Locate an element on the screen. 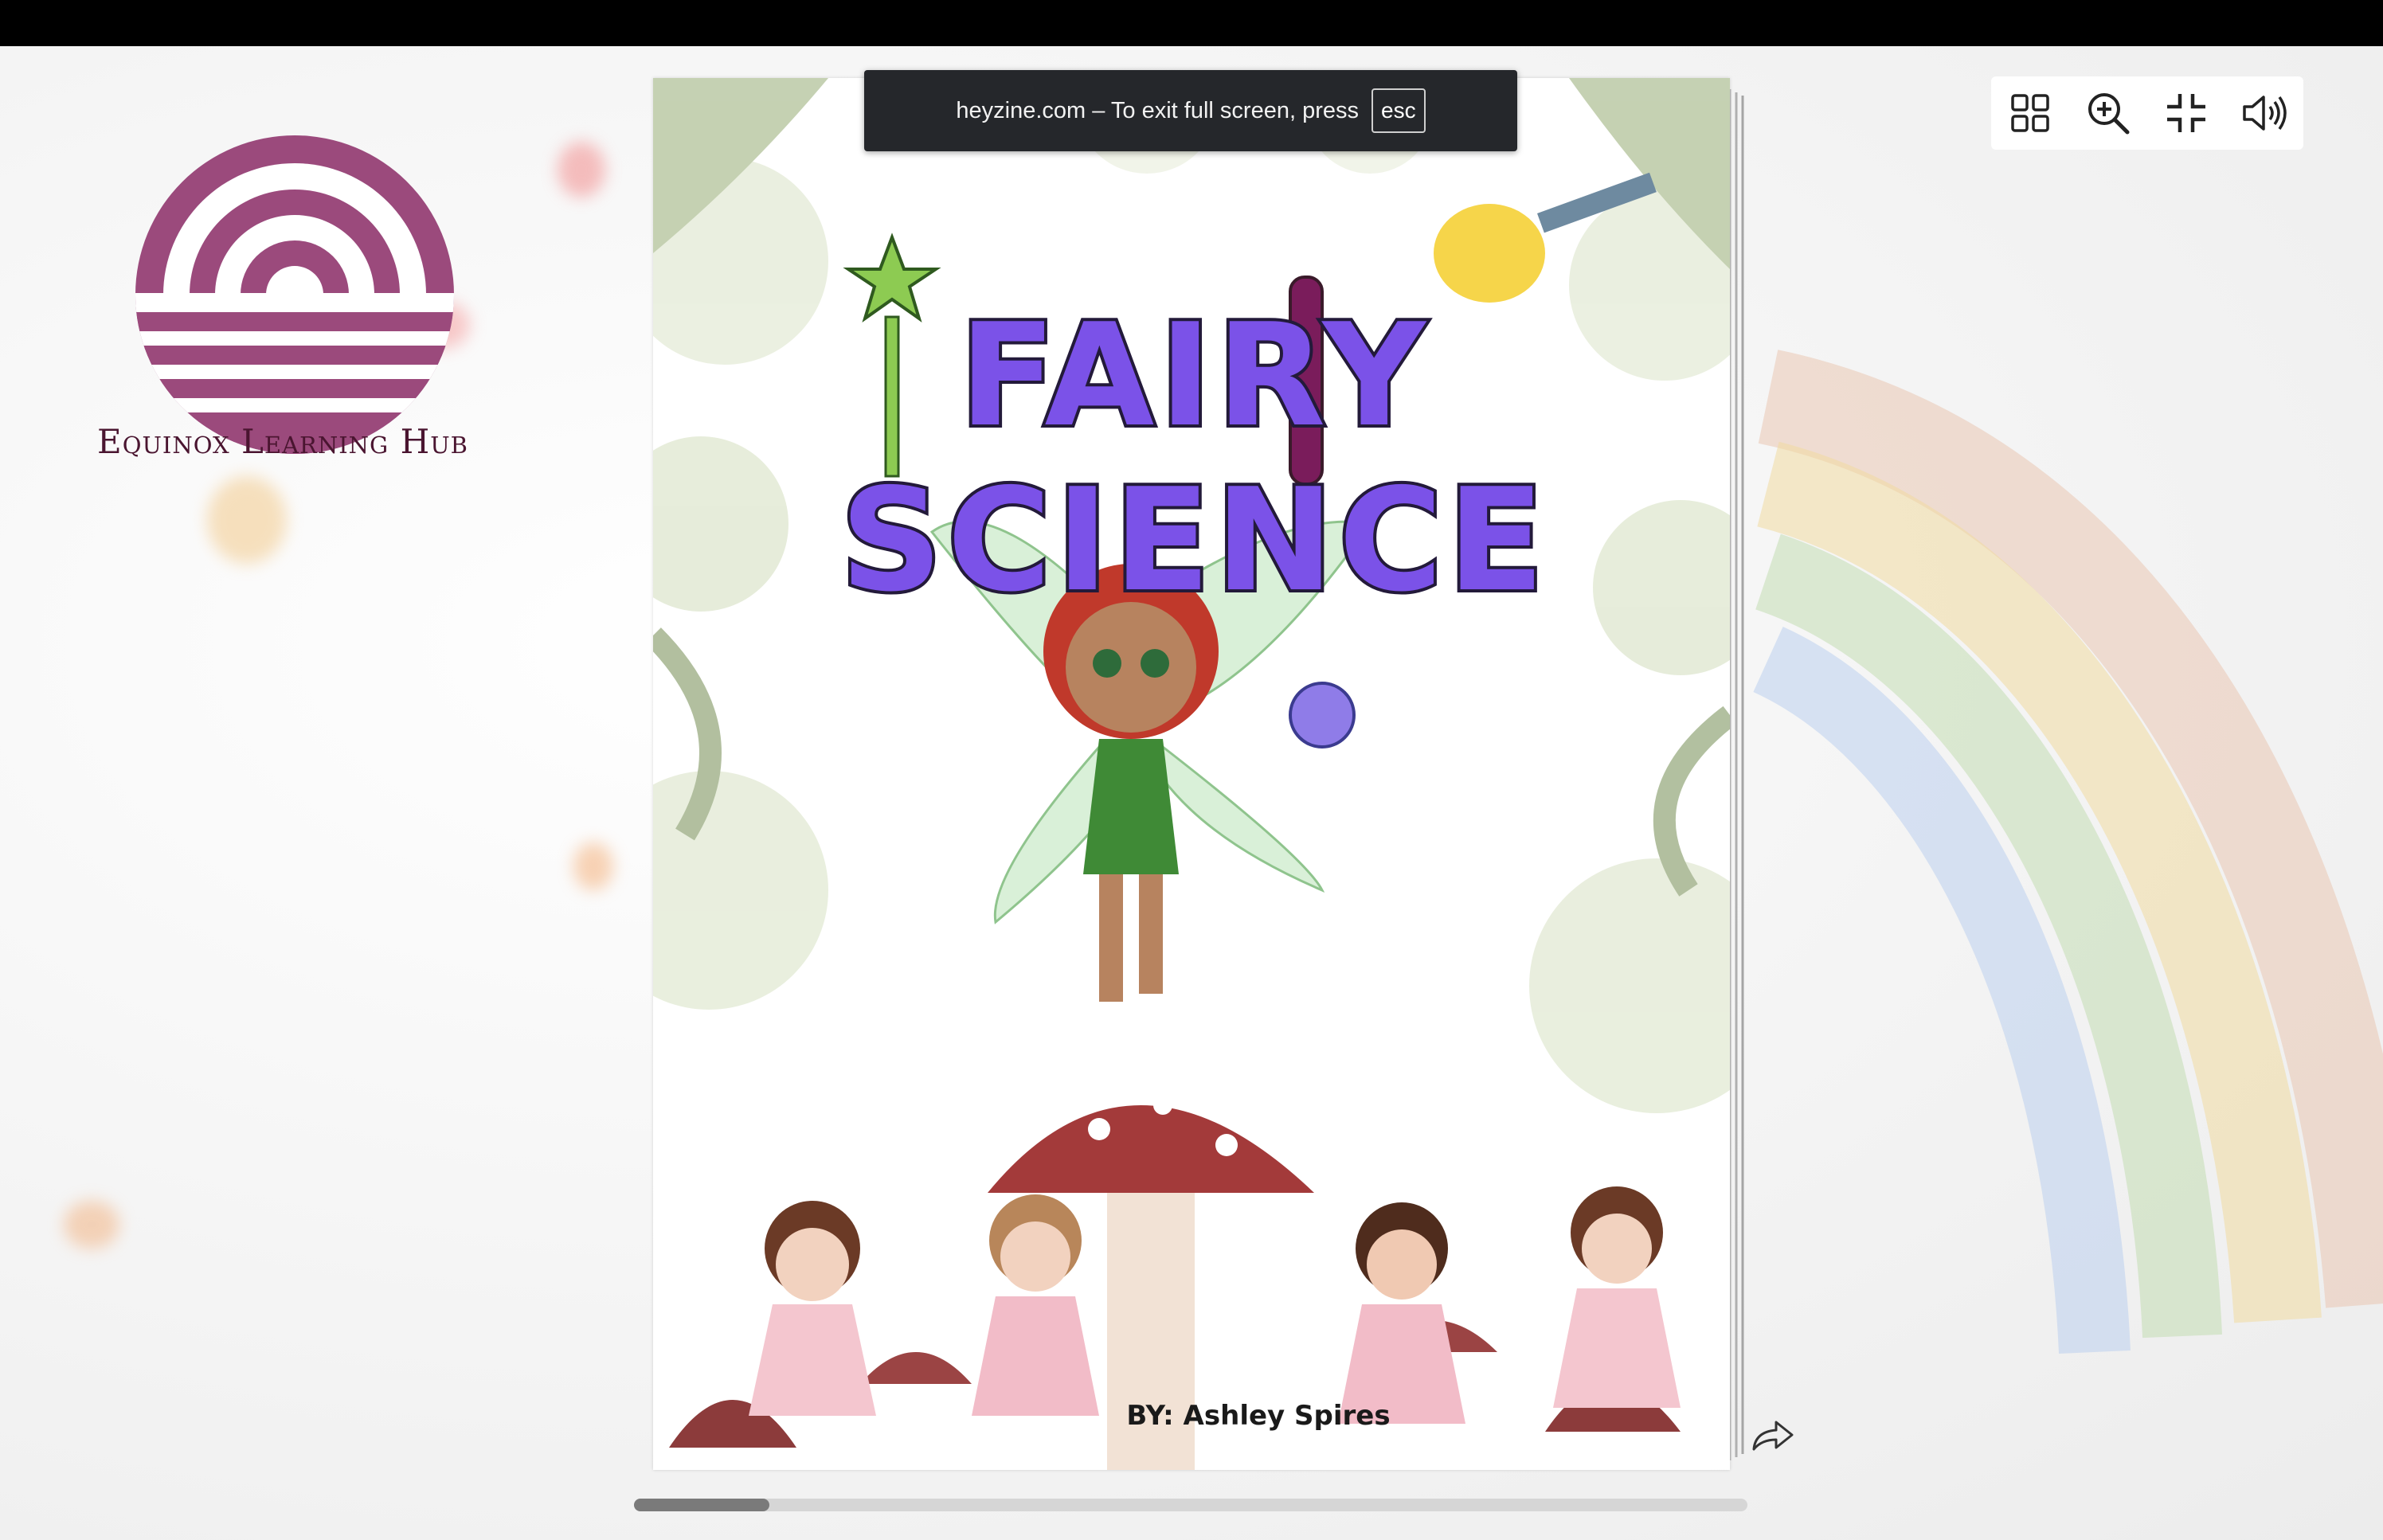  book-author: BY: Ashley Spires is located at coordinates (1258, 1416).